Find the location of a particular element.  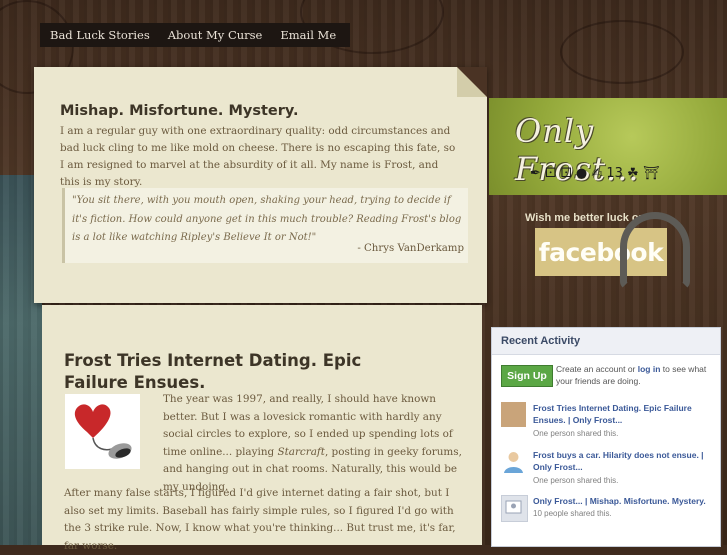

facebook-callout-text: Wish me better luck on is located at coordinates (585, 218).